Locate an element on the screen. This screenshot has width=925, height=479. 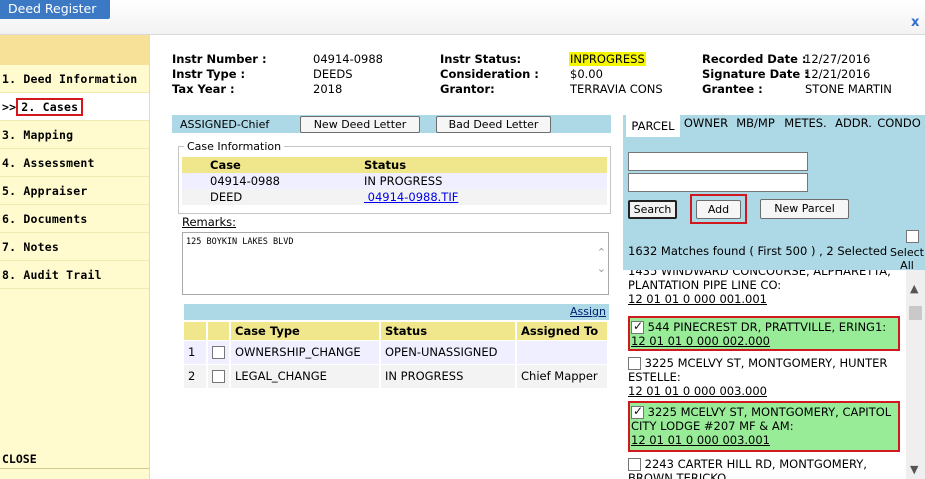
assign-strip: Assign is located at coordinates (396, 312).